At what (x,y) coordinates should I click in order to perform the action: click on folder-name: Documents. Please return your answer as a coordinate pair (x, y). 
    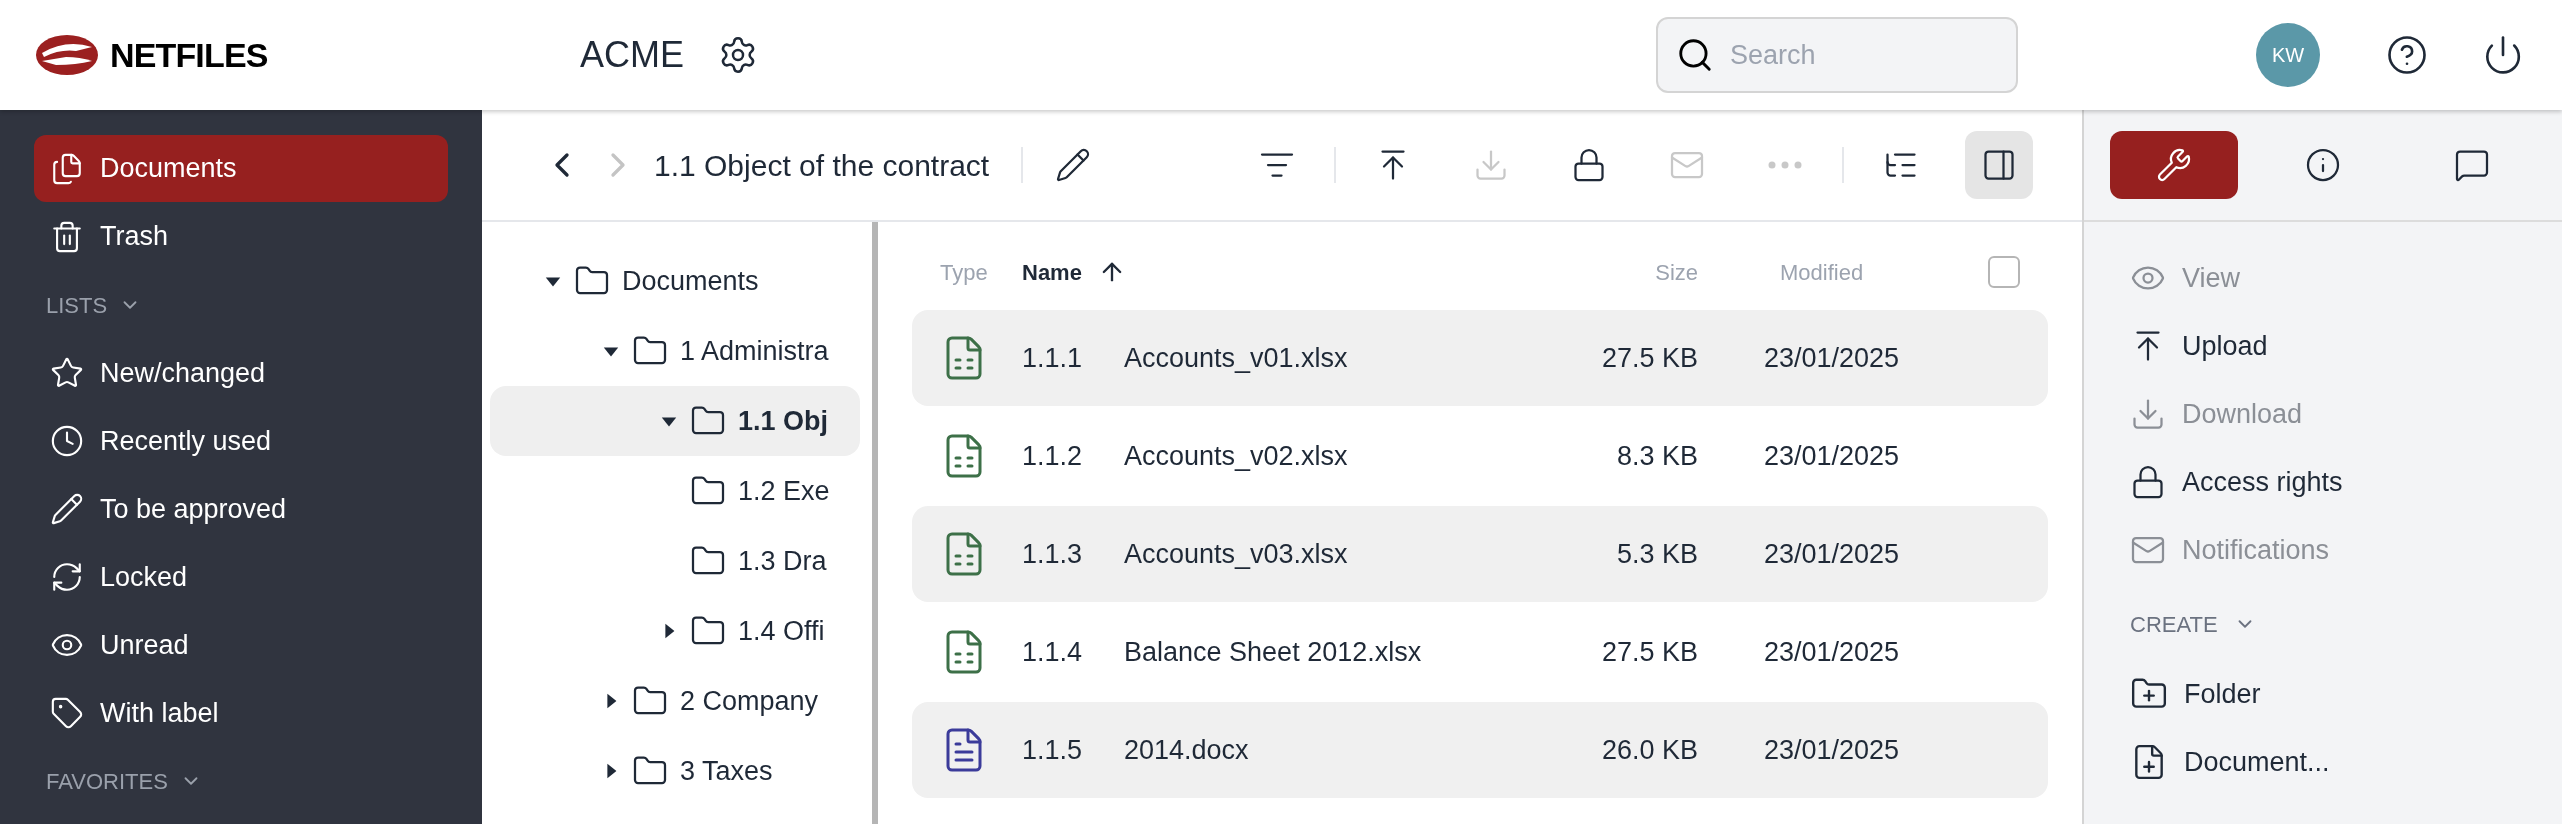
    Looking at the image, I should click on (690, 281).